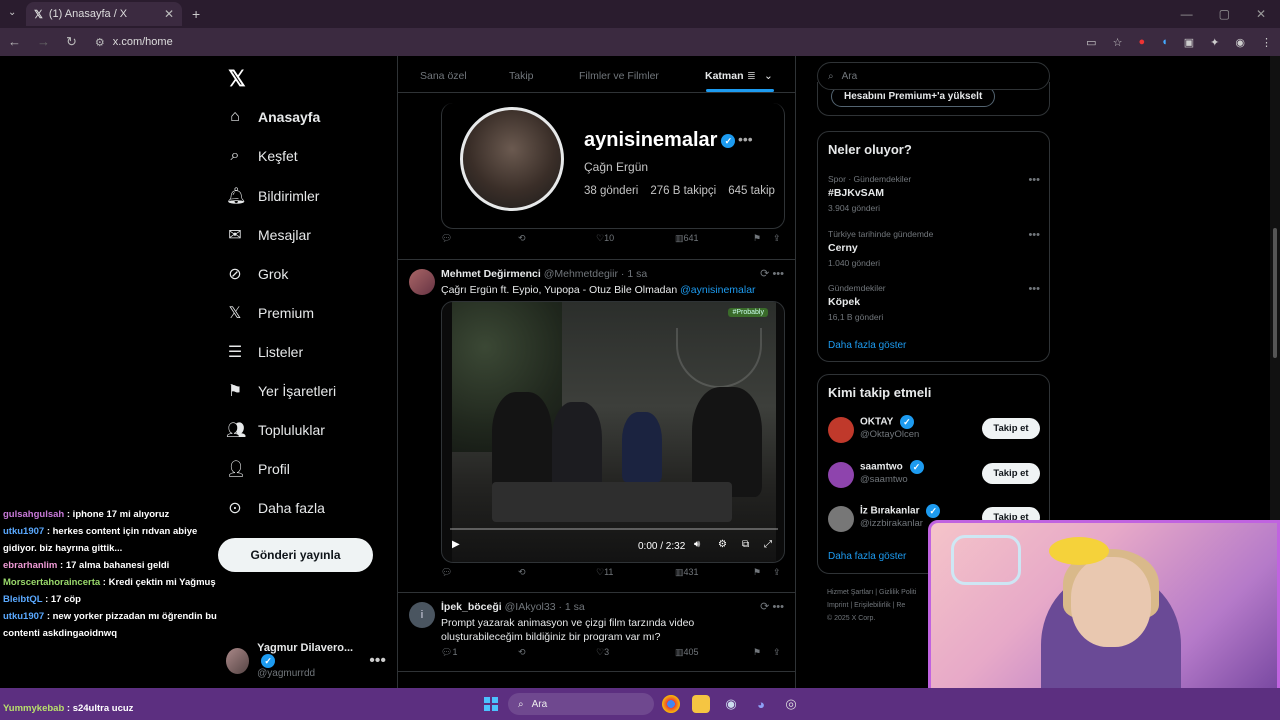  I want to click on site-info-icon: ⚙, so click(100, 42).